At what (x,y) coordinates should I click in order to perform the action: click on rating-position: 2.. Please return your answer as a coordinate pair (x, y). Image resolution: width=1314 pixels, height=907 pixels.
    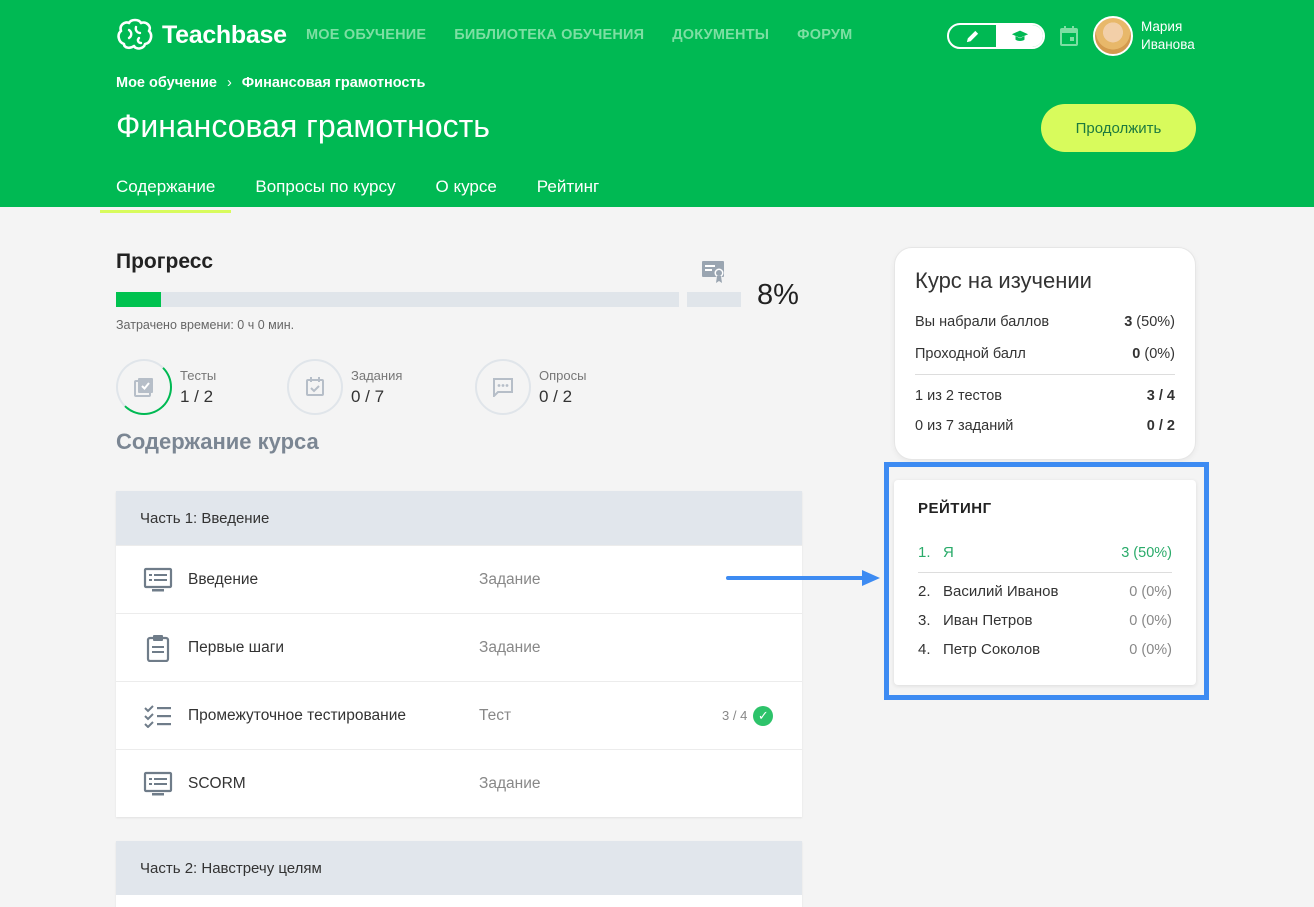
    Looking at the image, I should click on (924, 591).